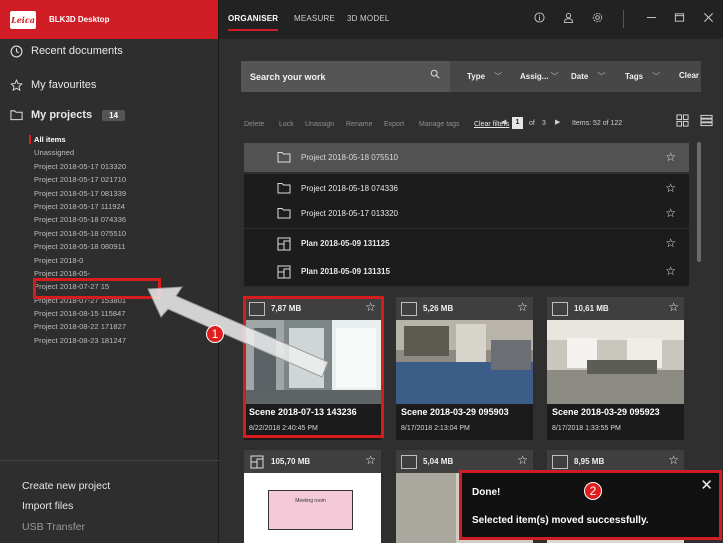 This screenshot has height=543, width=723. What do you see at coordinates (651, 17) in the screenshot?
I see `minimize-icon` at bounding box center [651, 17].